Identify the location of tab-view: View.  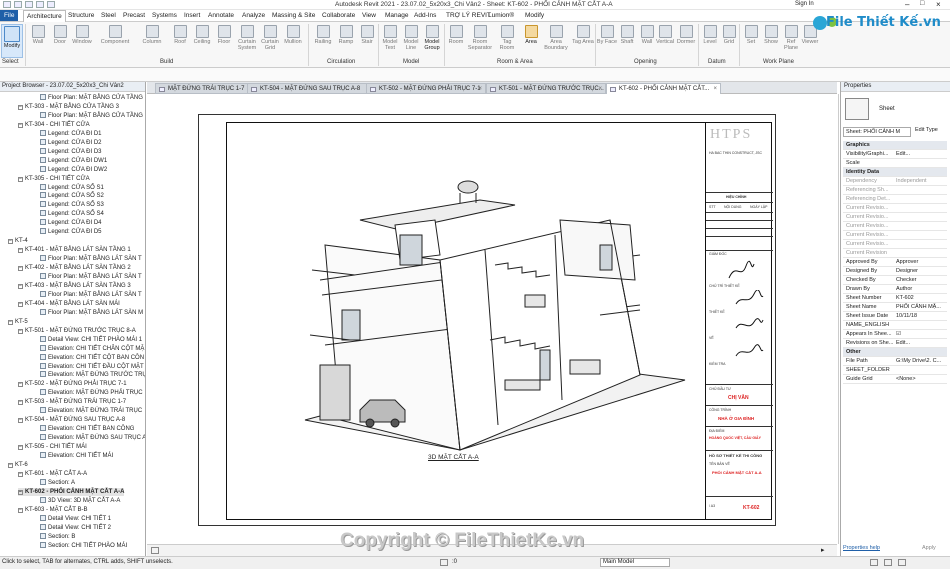
(369, 15).